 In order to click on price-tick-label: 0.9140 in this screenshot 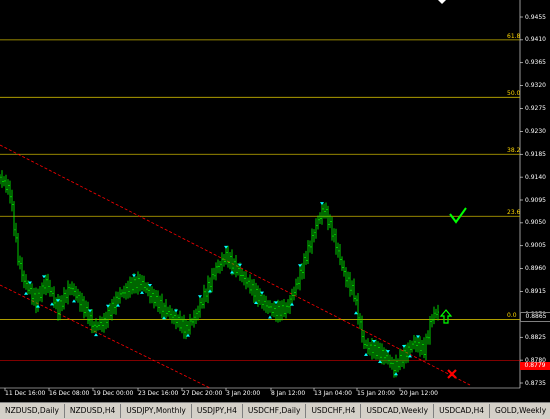, I will do `click(535, 177)`.